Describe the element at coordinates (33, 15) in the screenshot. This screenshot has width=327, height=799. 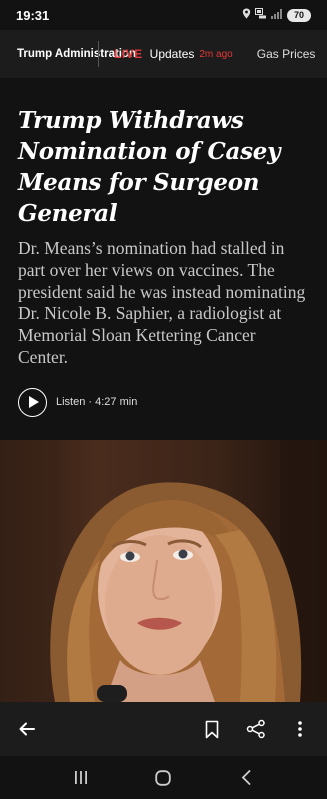
I see `status-time: 19:31` at that location.